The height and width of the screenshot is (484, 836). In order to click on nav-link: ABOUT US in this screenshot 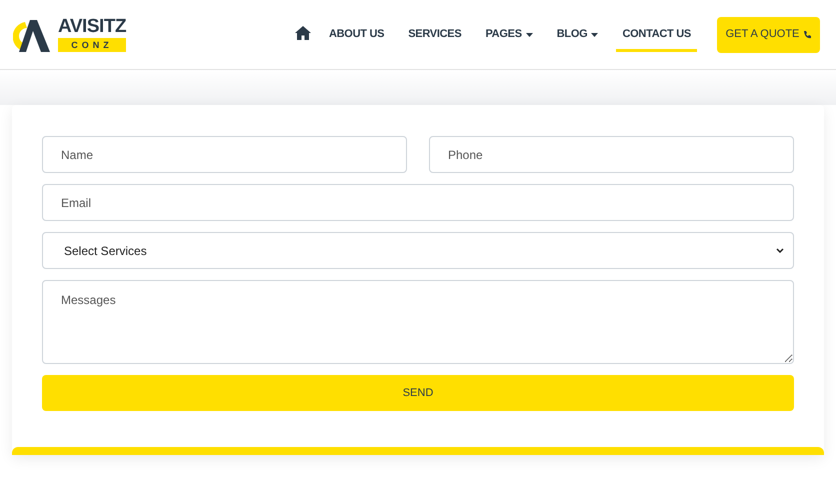, I will do `click(356, 34)`.